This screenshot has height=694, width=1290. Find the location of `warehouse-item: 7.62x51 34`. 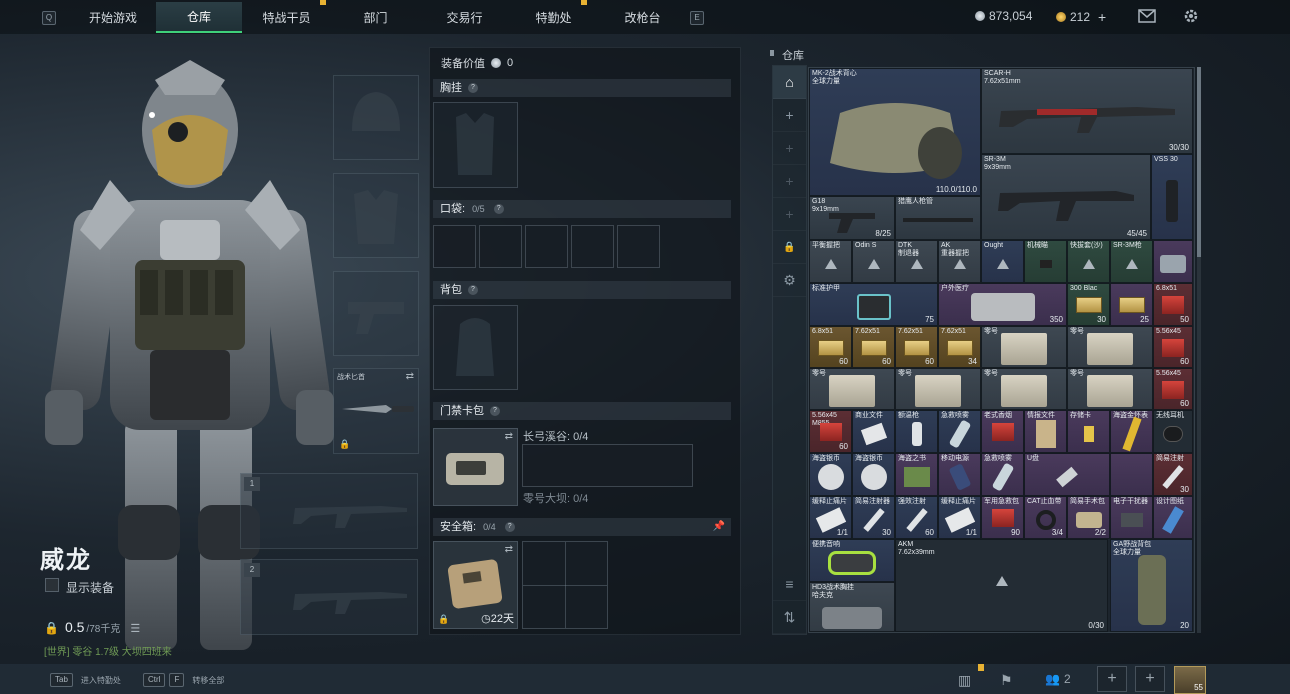

warehouse-item: 7.62x51 34 is located at coordinates (959, 347).